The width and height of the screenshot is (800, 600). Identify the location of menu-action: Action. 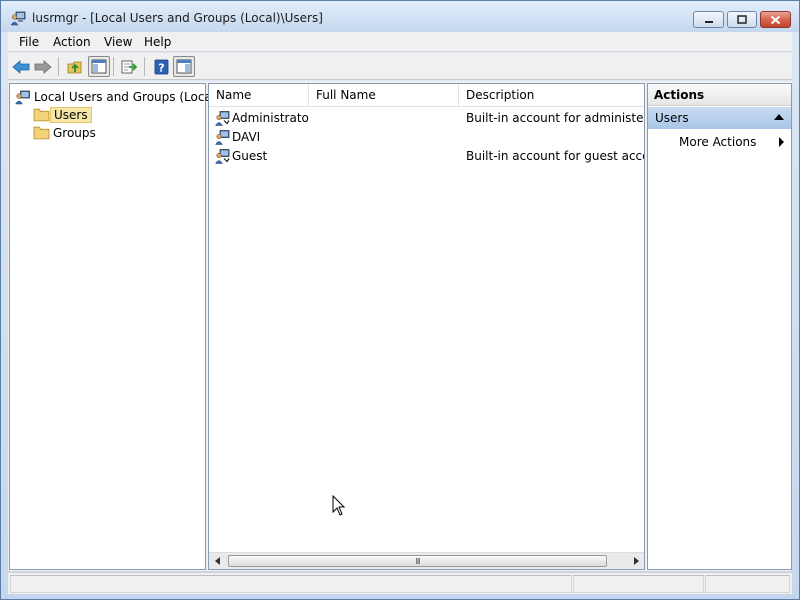
(72, 42).